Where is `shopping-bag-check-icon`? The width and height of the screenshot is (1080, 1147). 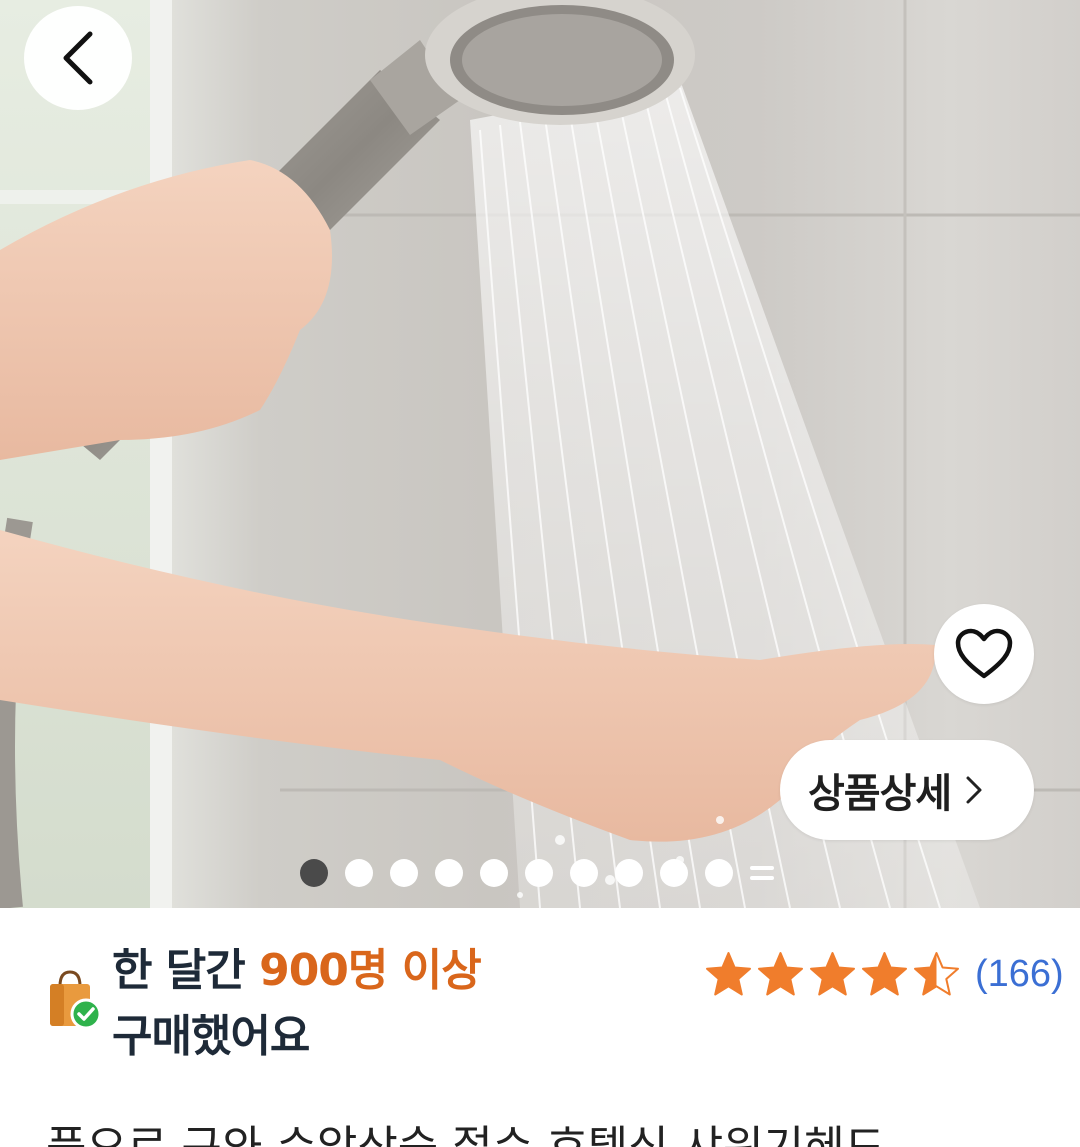 shopping-bag-check-icon is located at coordinates (76, 1000).